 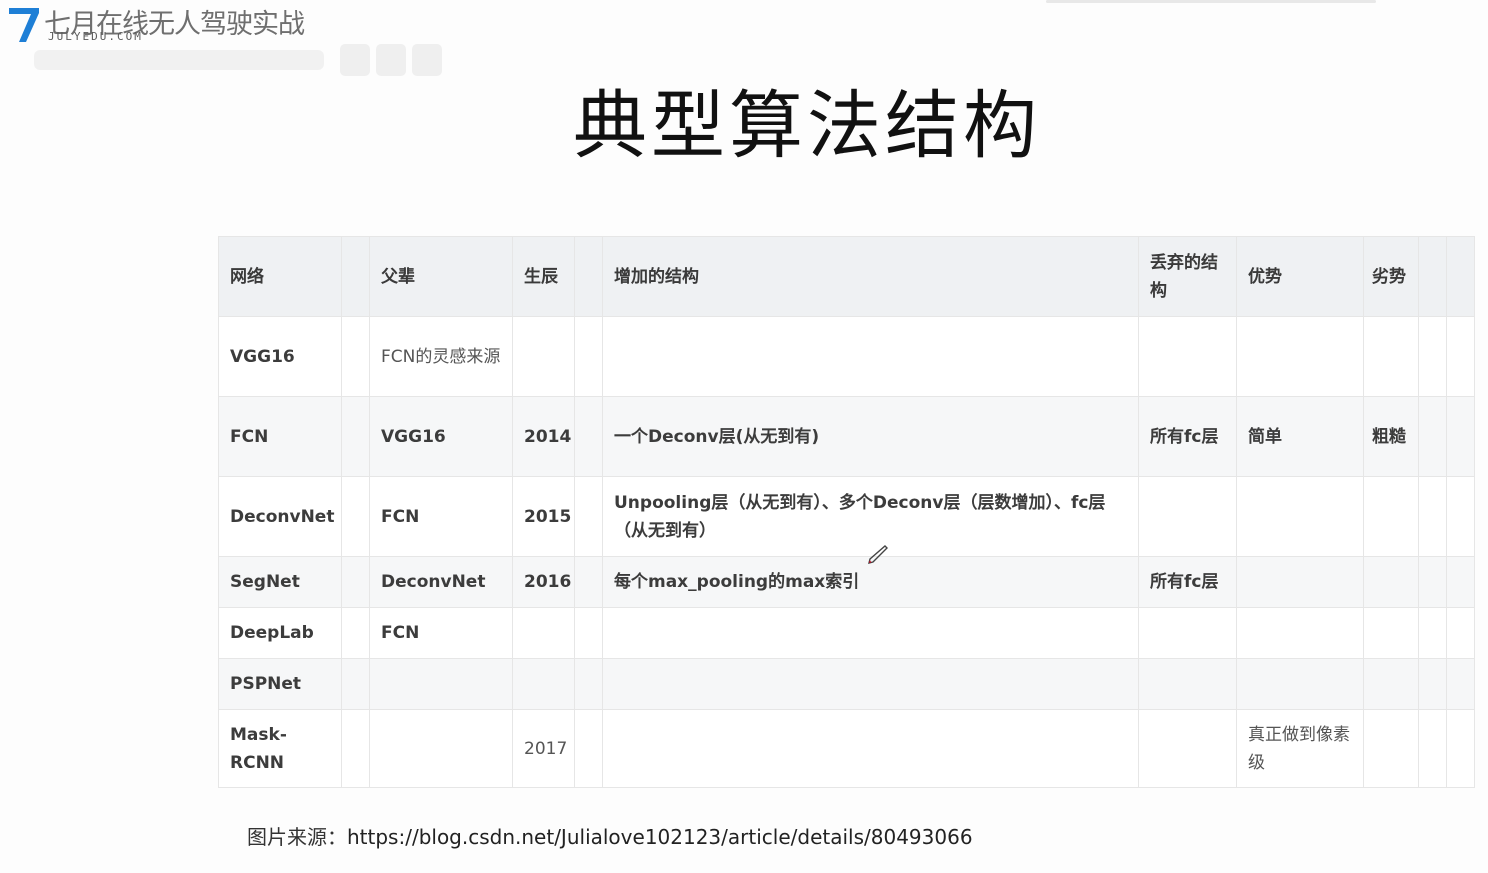 I want to click on table-header-row: 网络 父辈 生辰 增加的结构 丢弃的结构 优势 劣势, so click(x=846, y=276).